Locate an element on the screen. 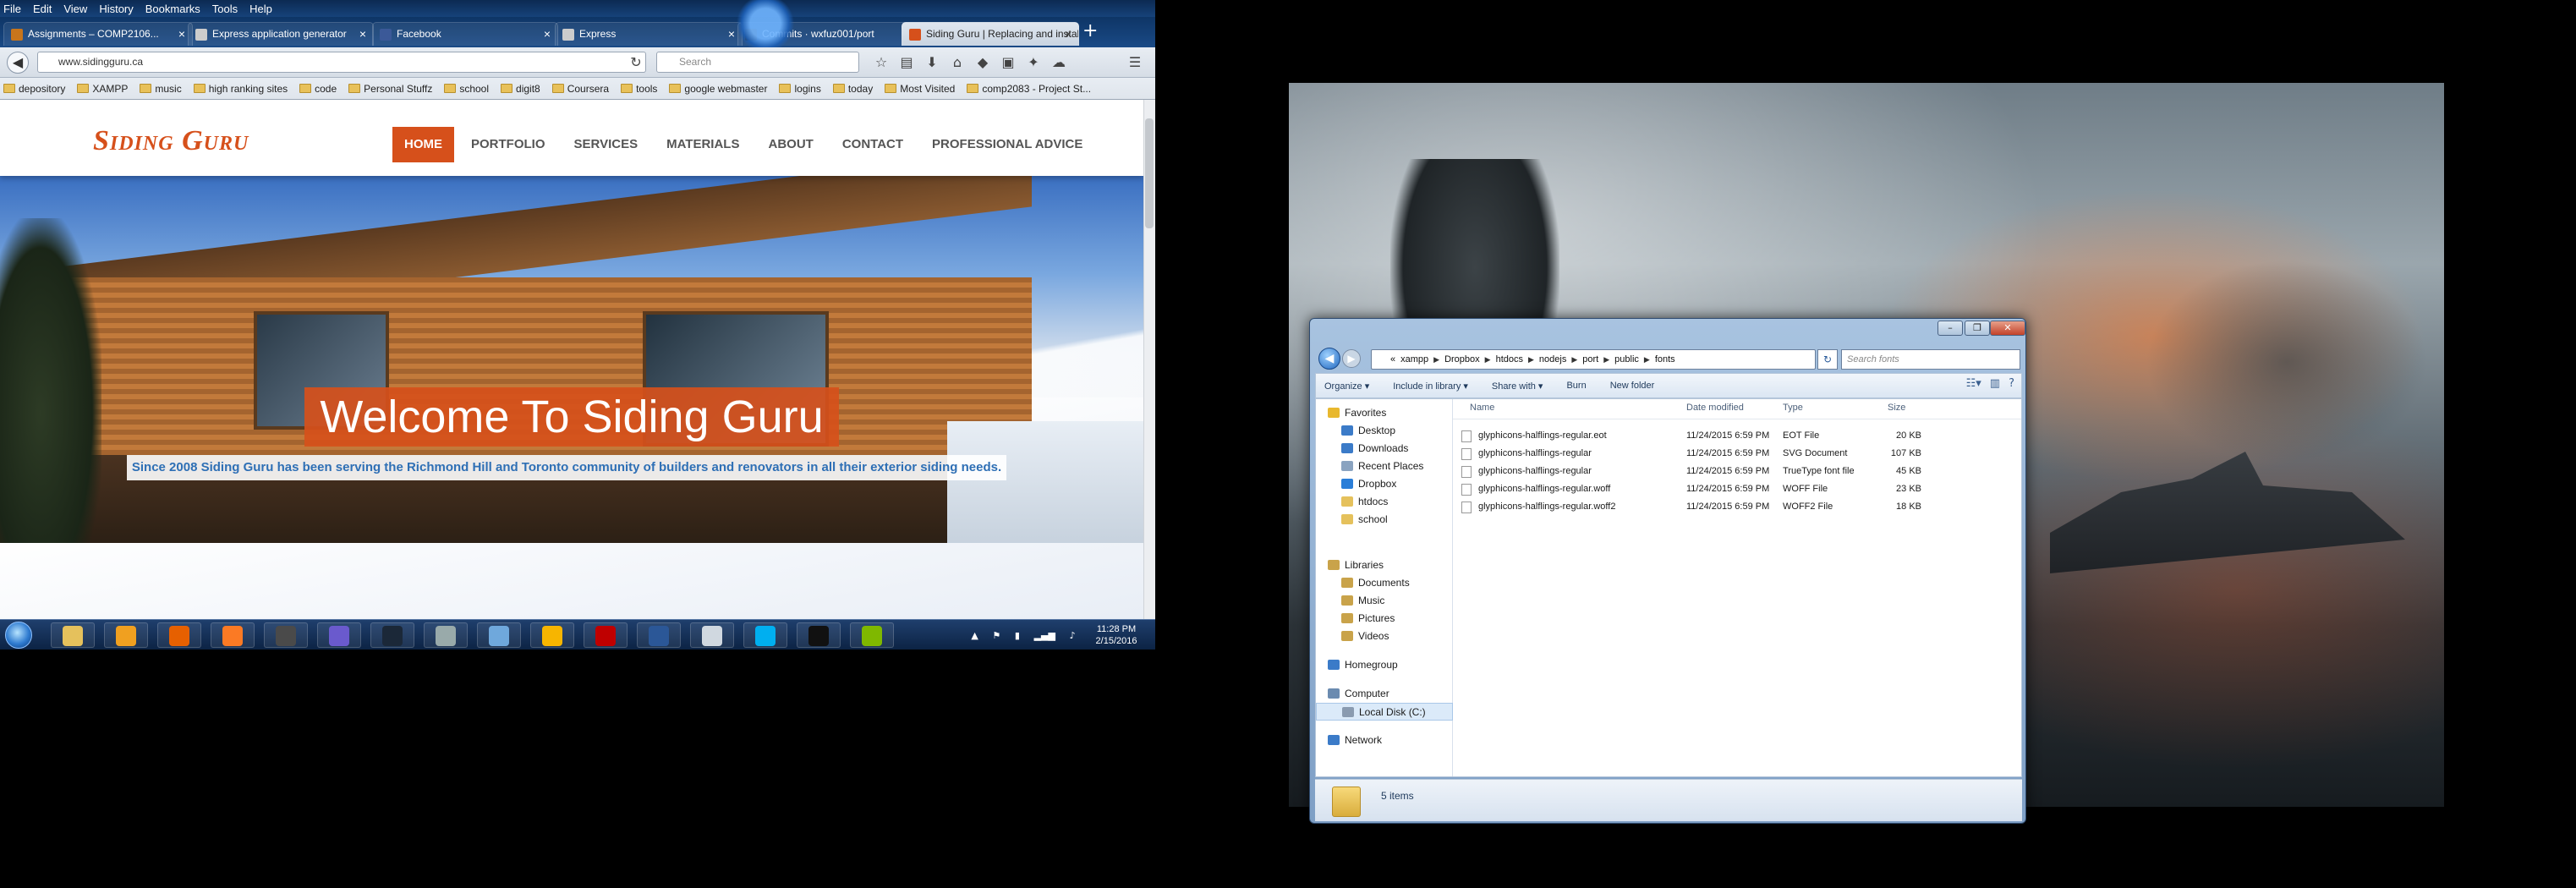 The width and height of the screenshot is (2576, 888). refresh-icon: ↻ is located at coordinates (1827, 360).